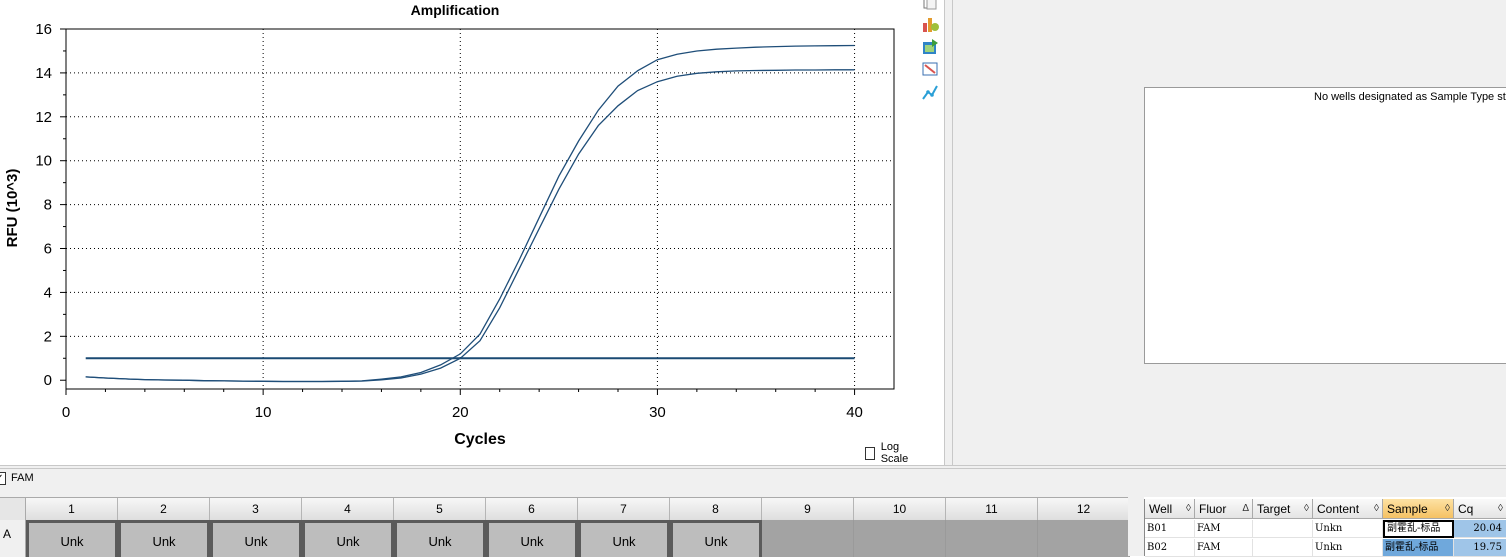  Describe the element at coordinates (1213, 509) in the screenshot. I see `column-header-label: Fluor` at that location.